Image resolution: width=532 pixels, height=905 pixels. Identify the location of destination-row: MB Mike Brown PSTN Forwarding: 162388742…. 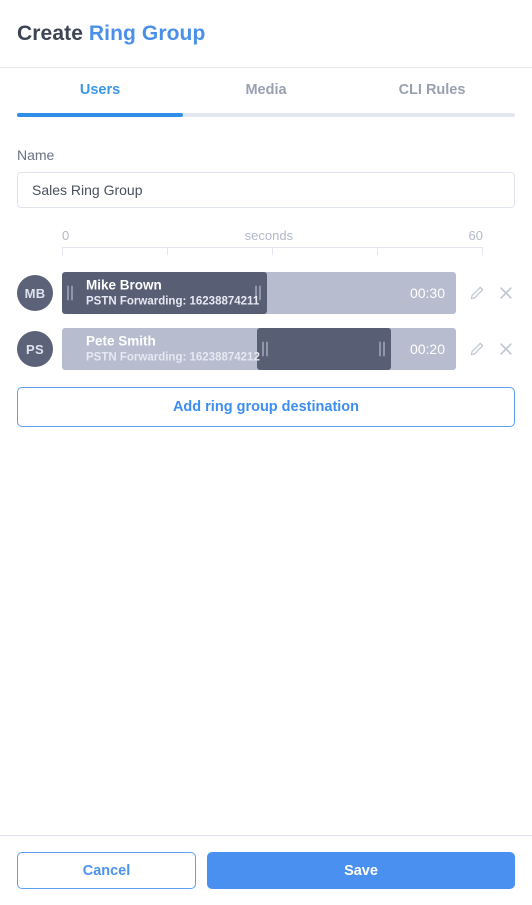
(266, 293).